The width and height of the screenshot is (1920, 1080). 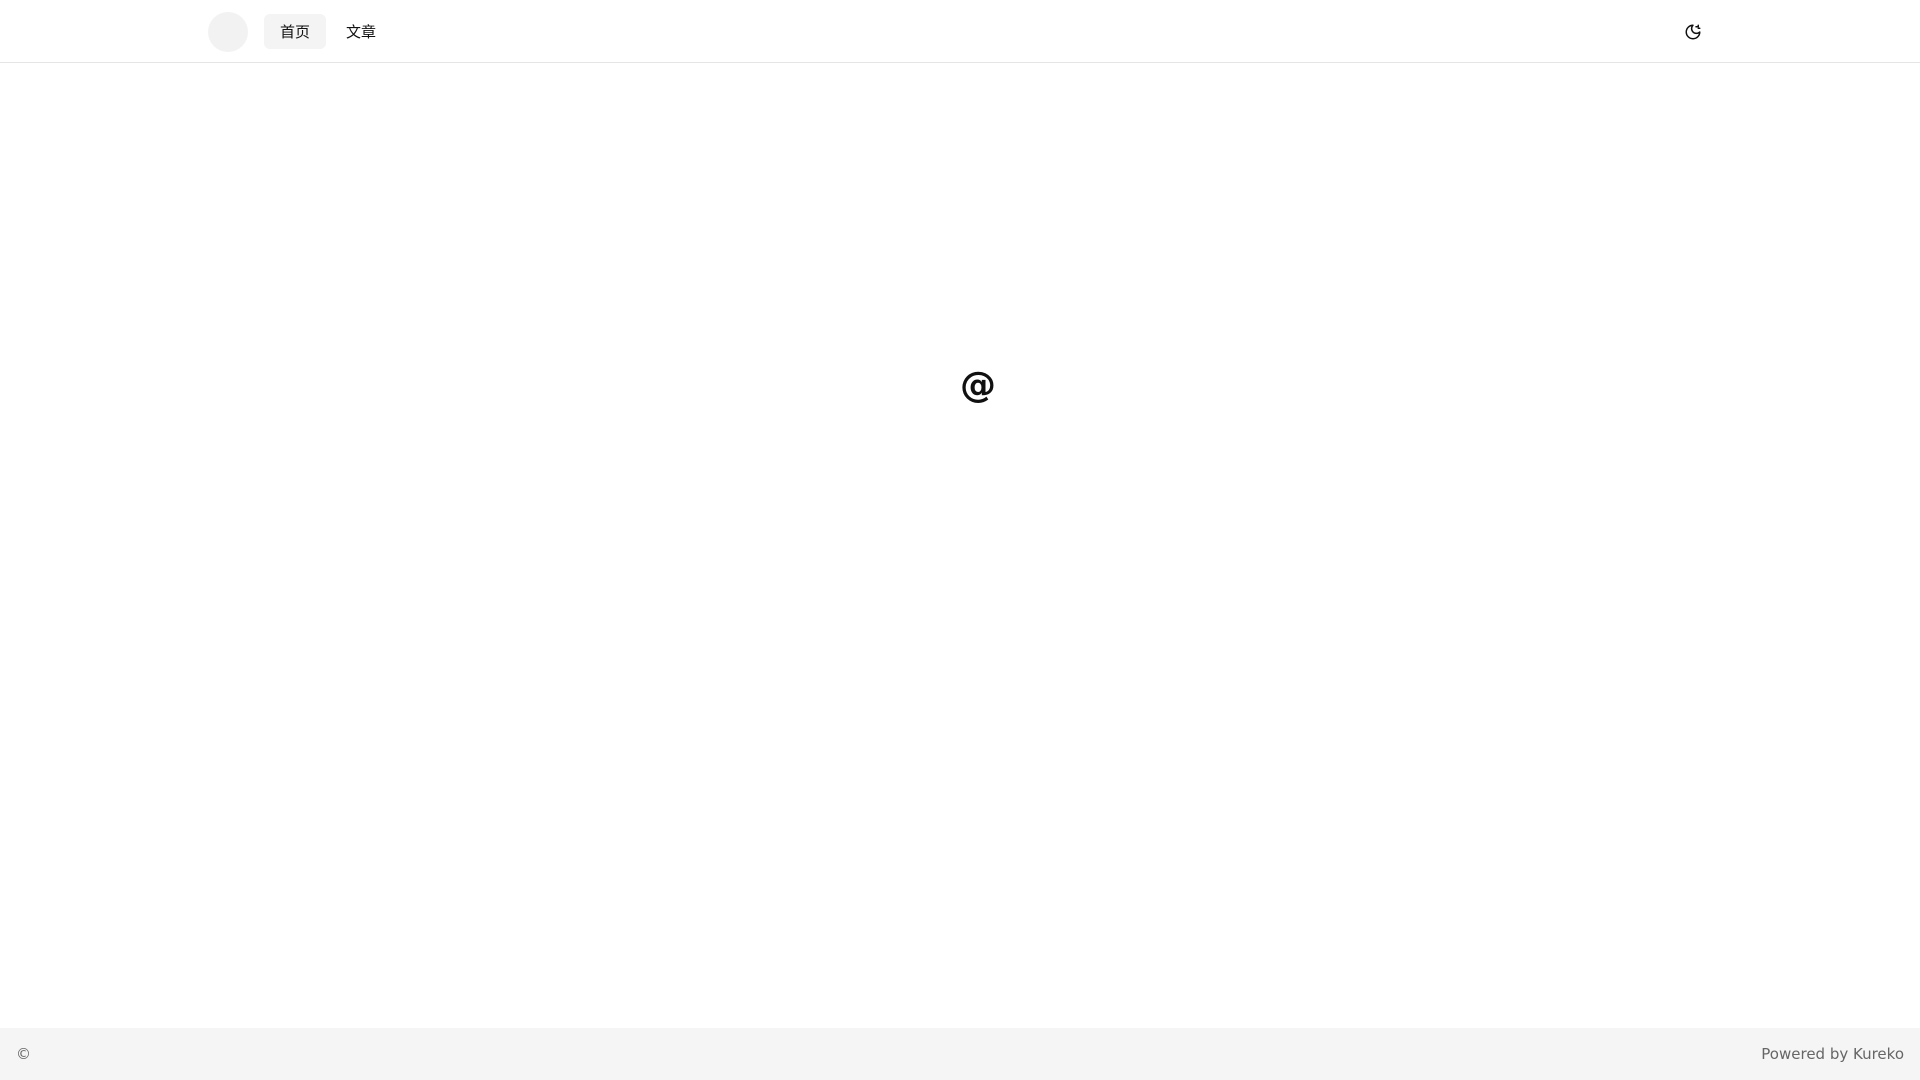 I want to click on main-nav: 首页 文章, so click(x=328, y=31).